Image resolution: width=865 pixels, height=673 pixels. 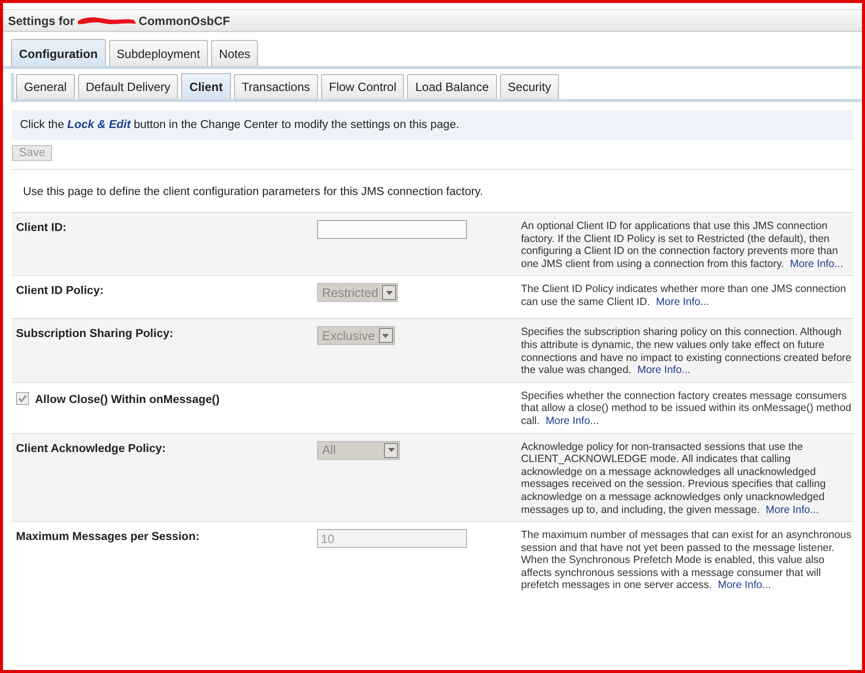 I want to click on tab: General, so click(x=45, y=86).